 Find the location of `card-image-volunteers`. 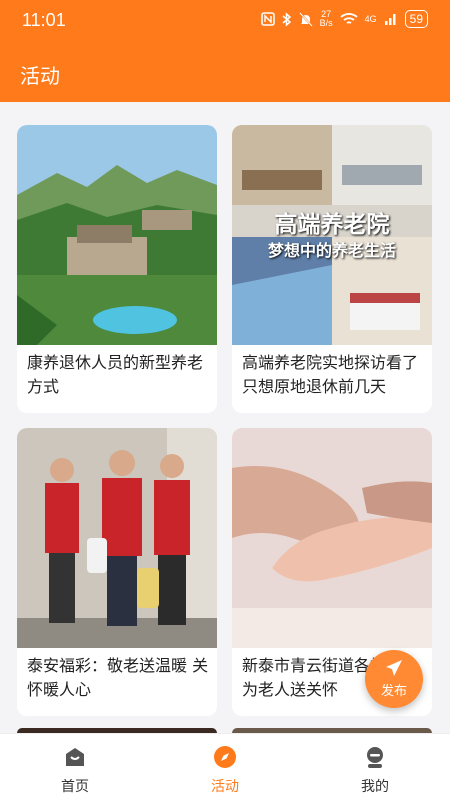

card-image-volunteers is located at coordinates (117, 538).